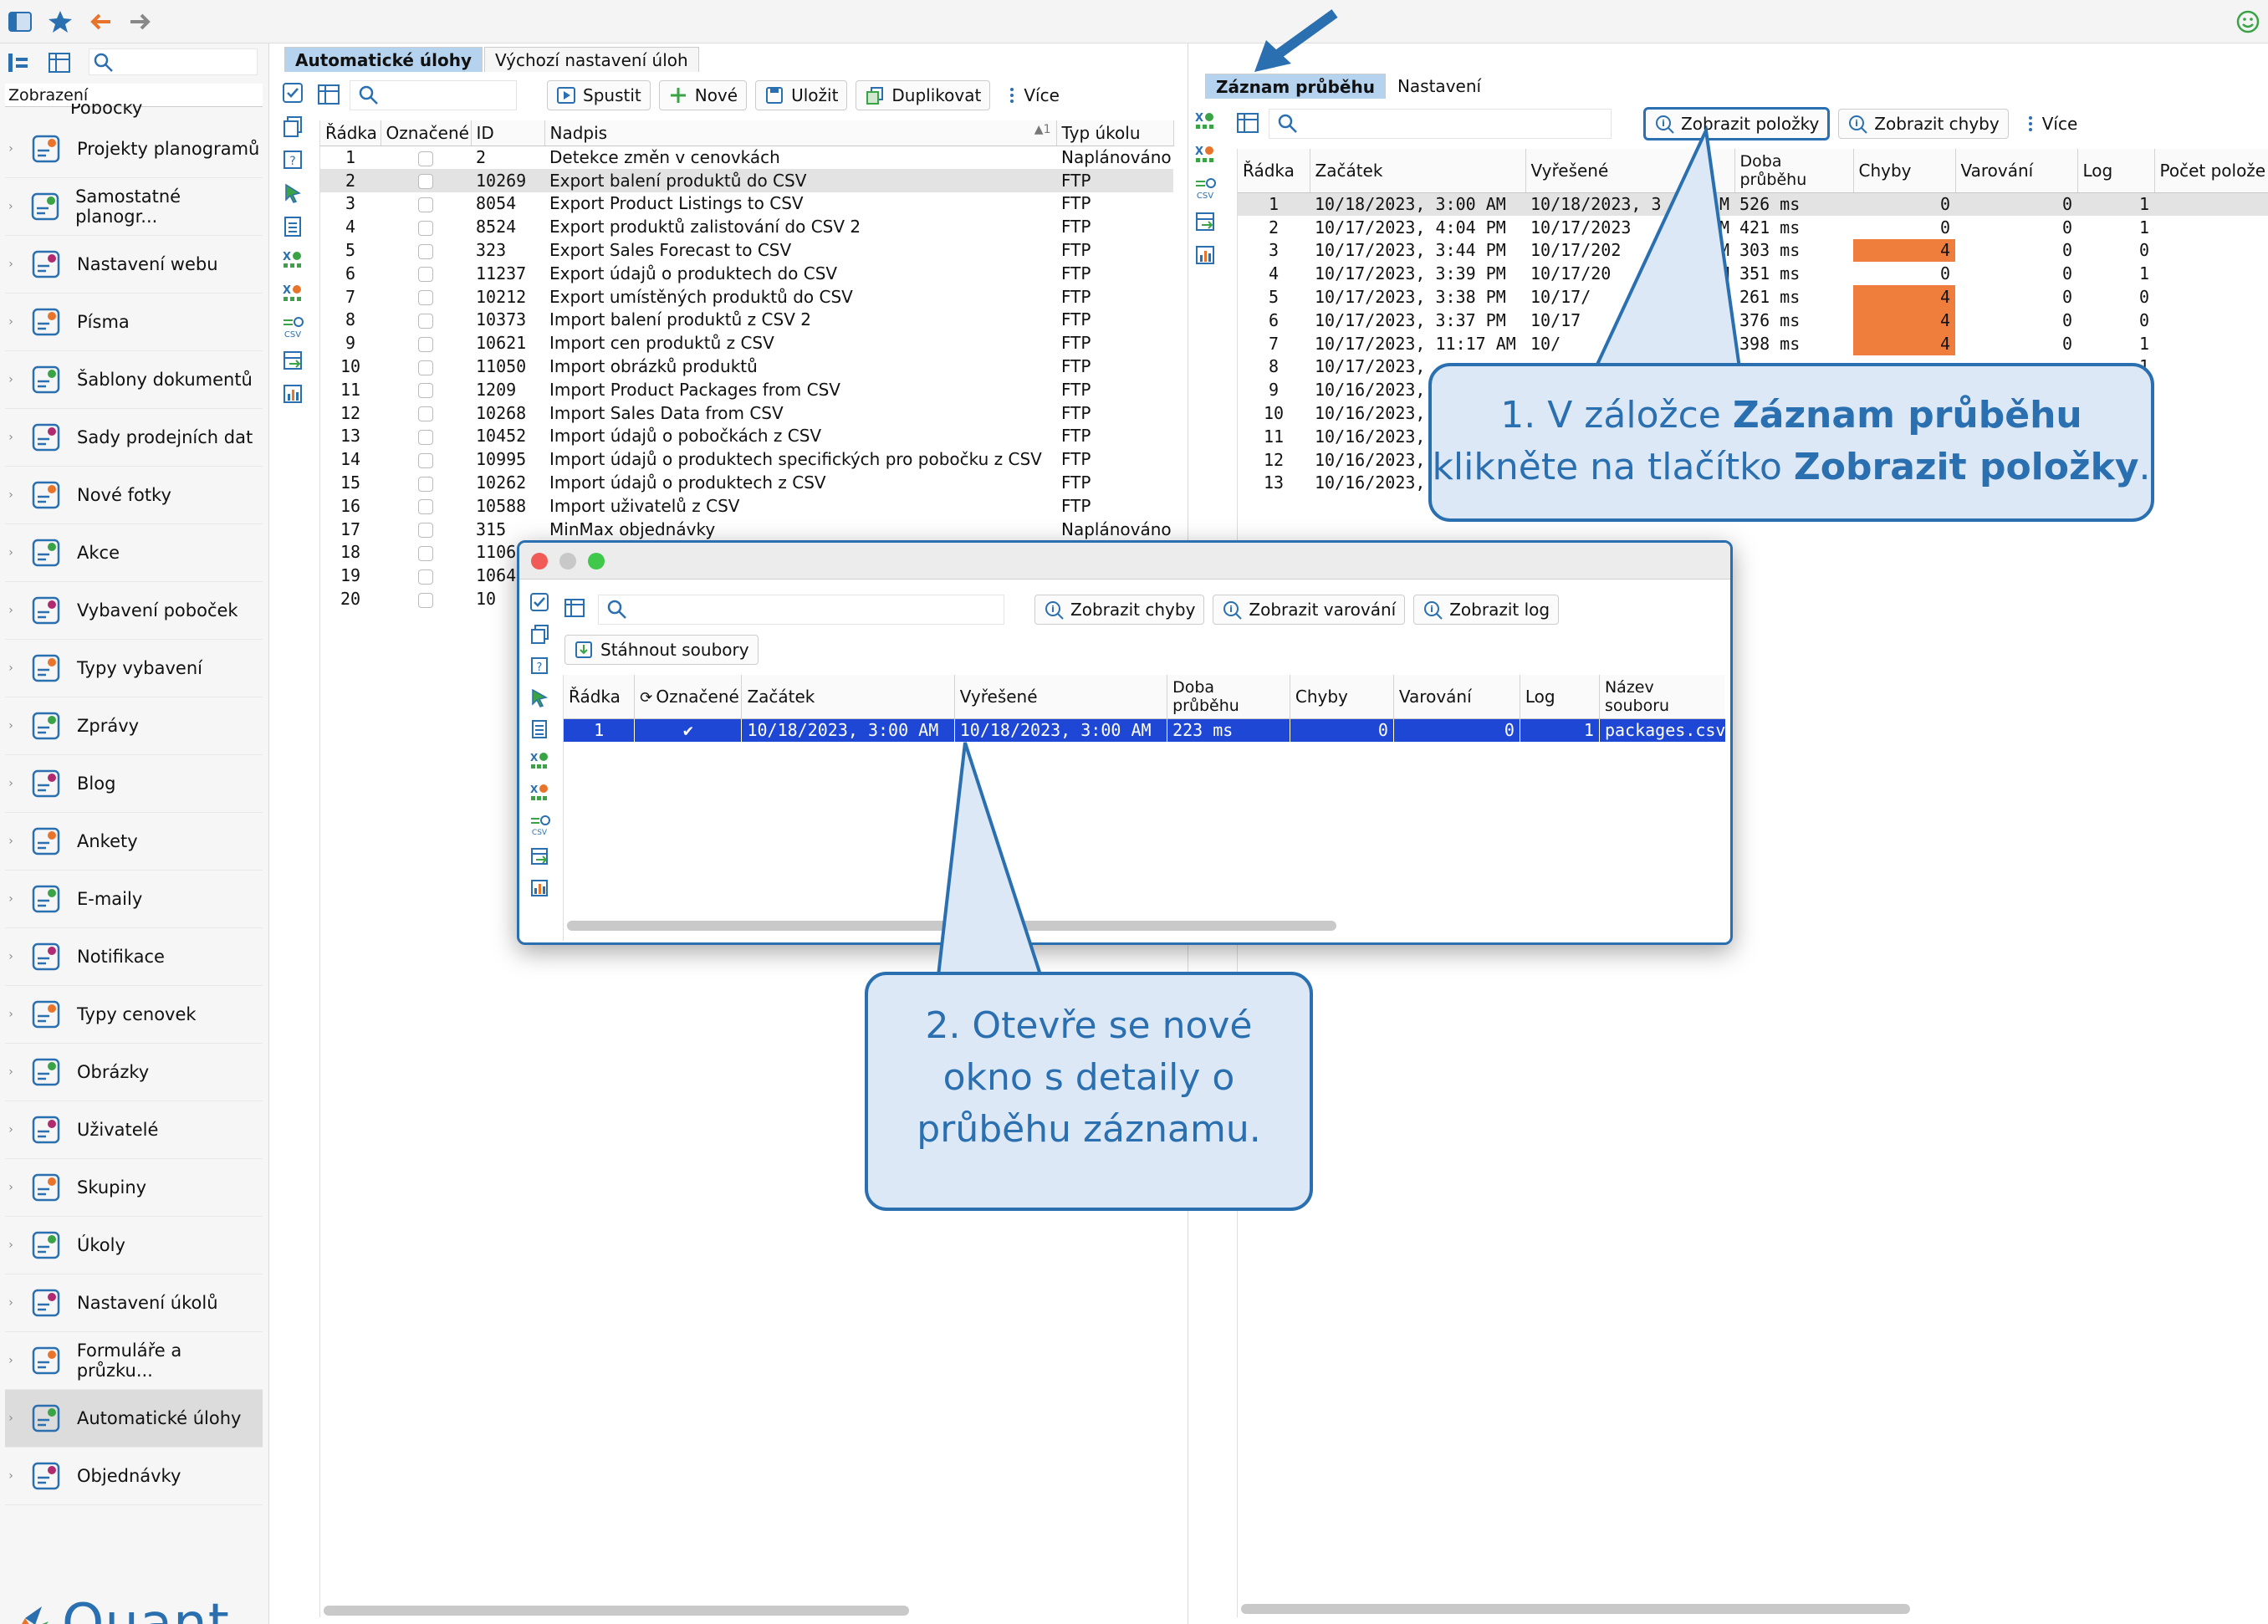  Describe the element at coordinates (134, 957) in the screenshot. I see `sidebar-item: › Notifikace` at that location.